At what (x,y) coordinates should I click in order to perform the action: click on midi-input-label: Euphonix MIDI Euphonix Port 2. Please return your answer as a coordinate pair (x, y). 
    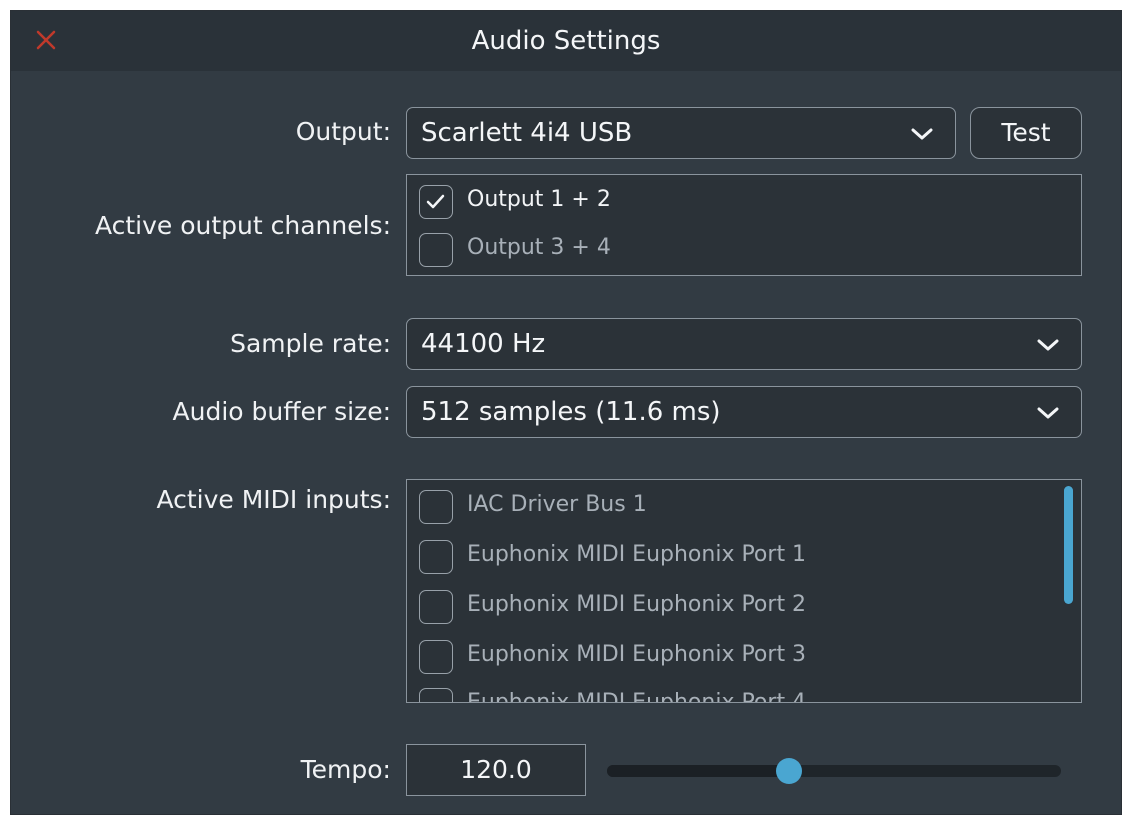
    Looking at the image, I should click on (637, 604).